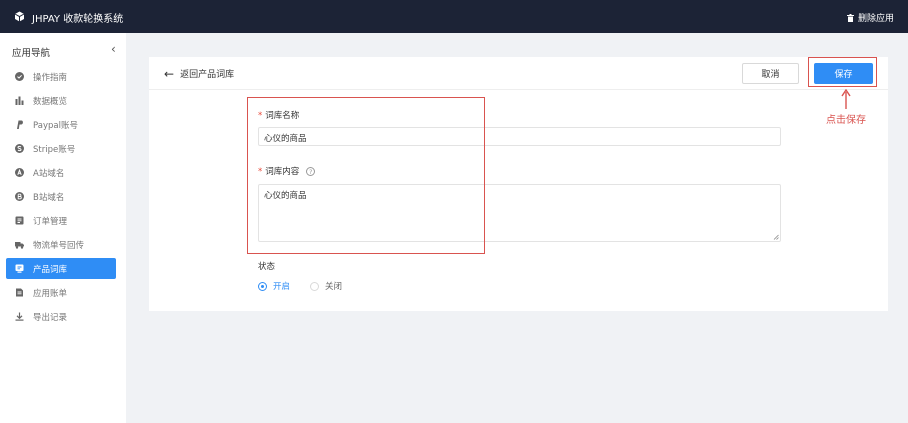  What do you see at coordinates (19, 292) in the screenshot?
I see `bill-icon` at bounding box center [19, 292].